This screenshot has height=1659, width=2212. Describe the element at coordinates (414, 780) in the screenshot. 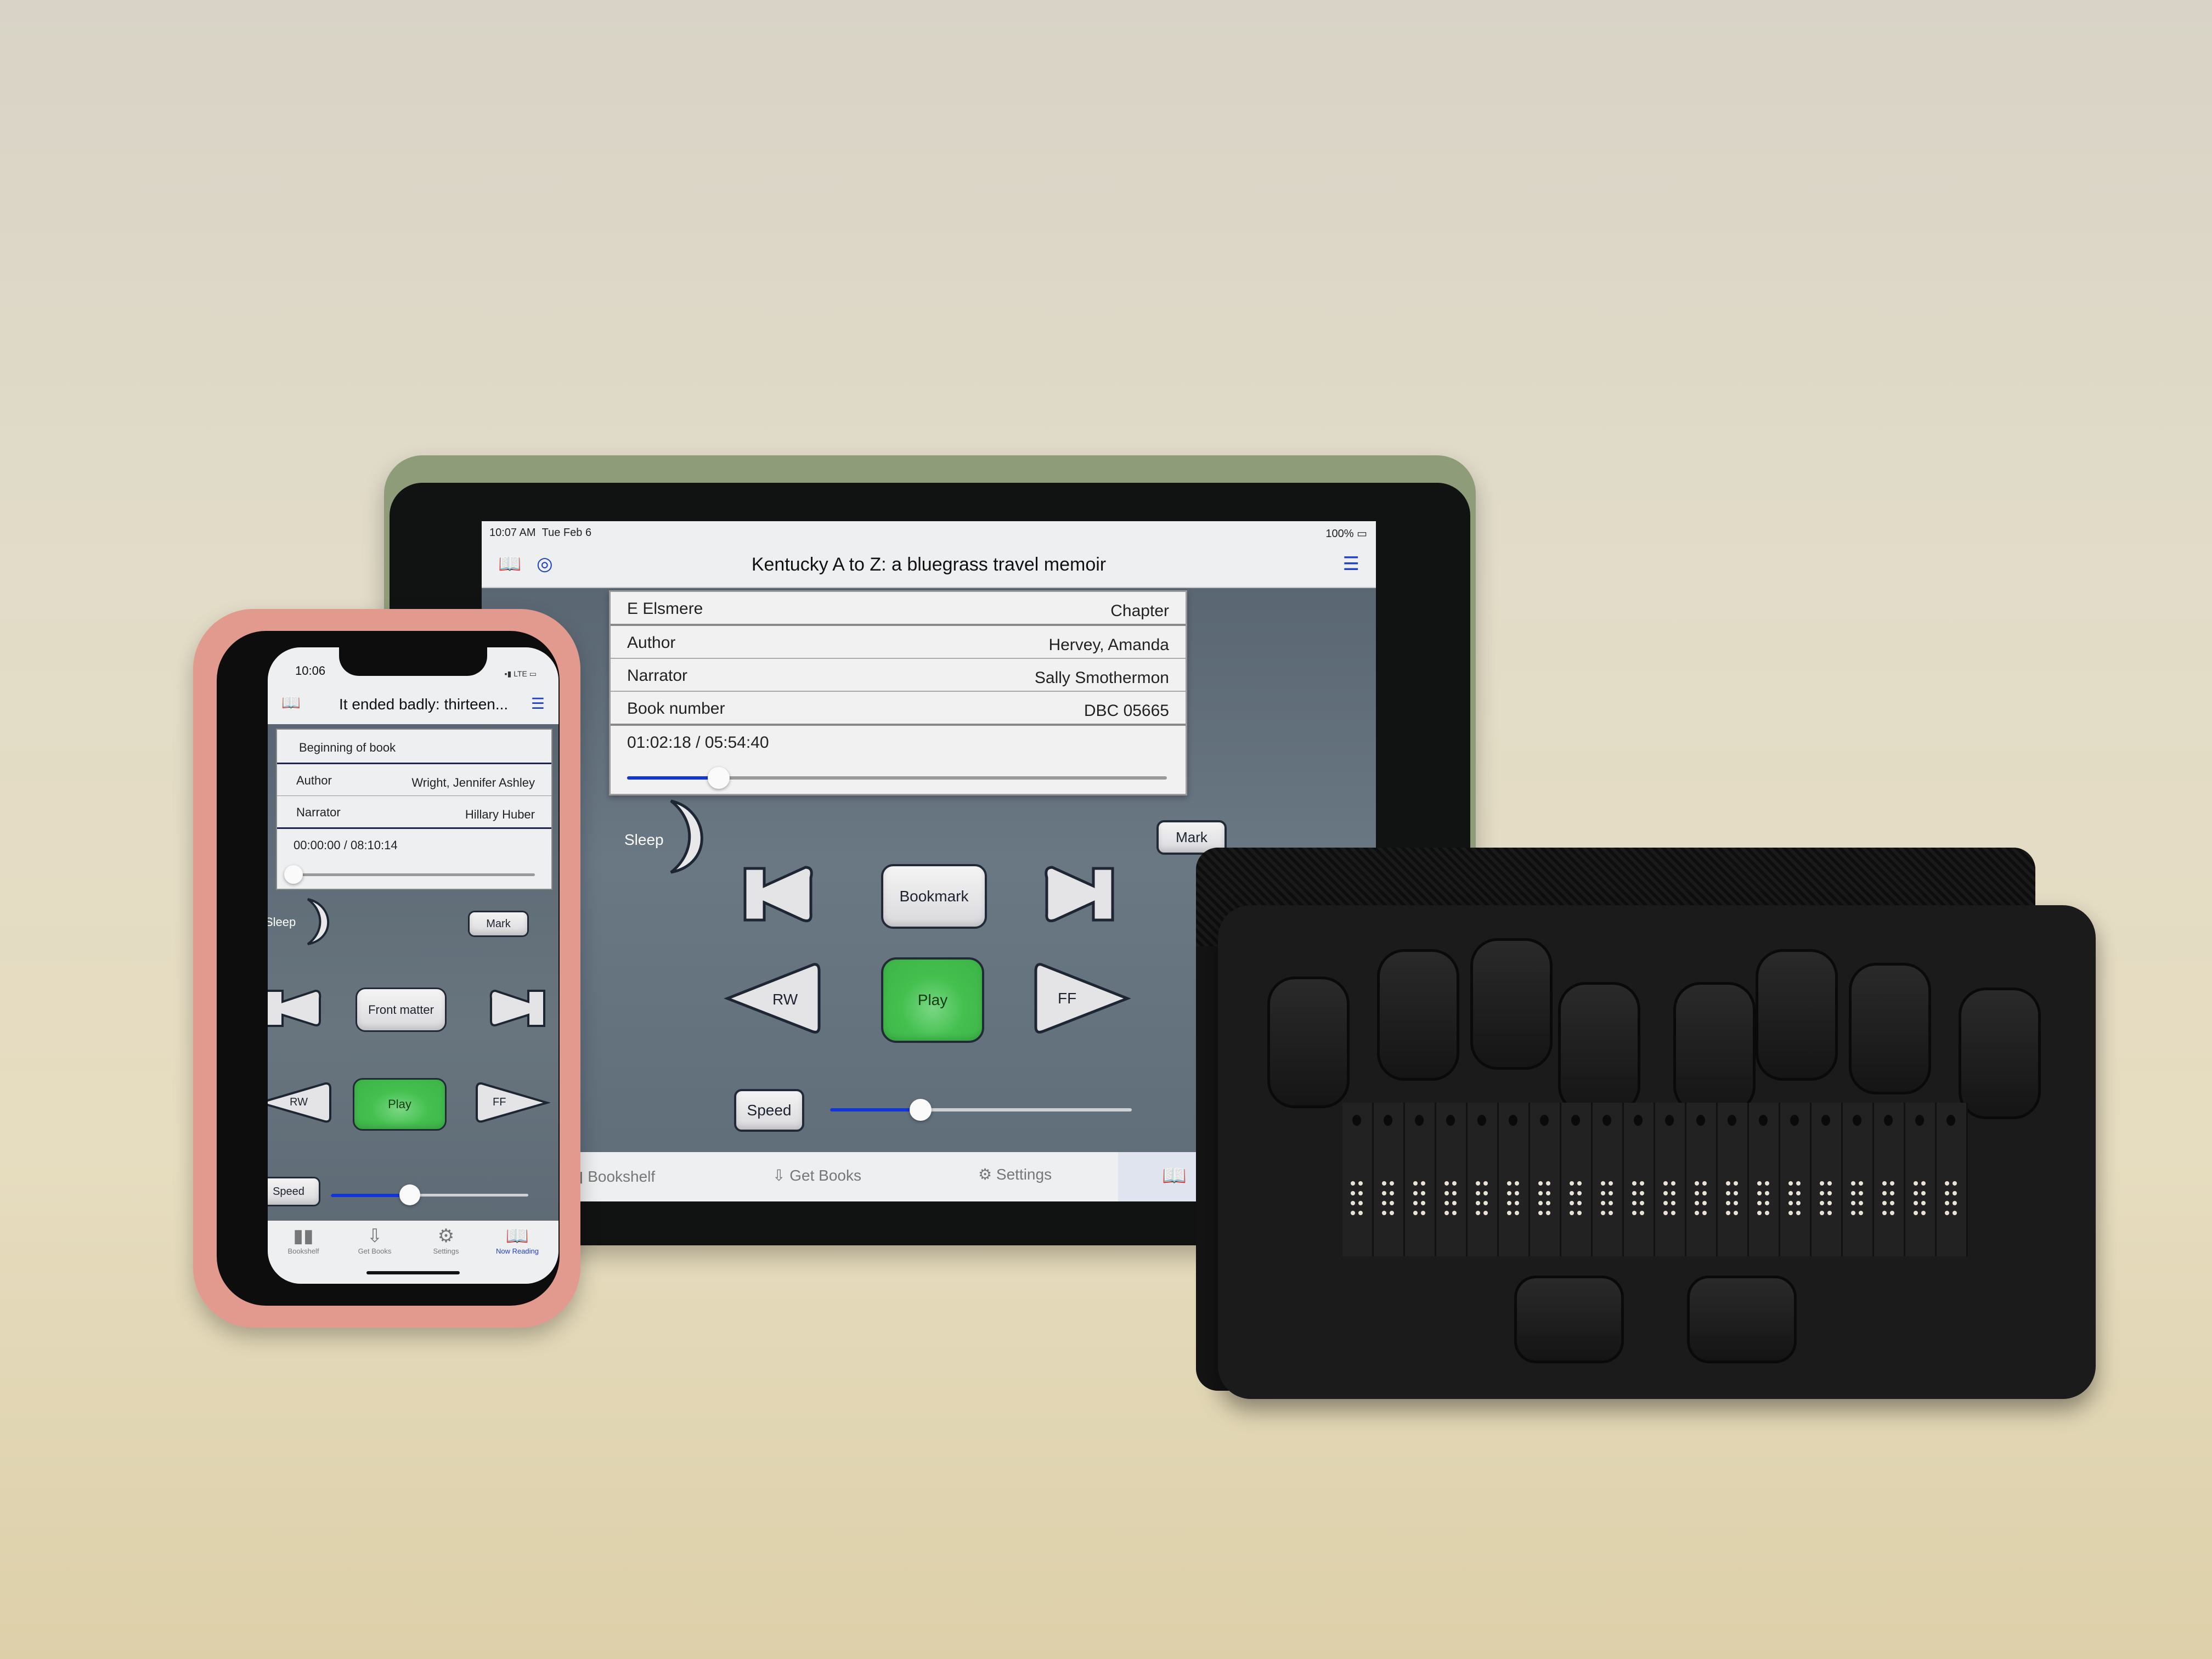

I see `author-row: Author Wright, Jennifer Ashley` at that location.